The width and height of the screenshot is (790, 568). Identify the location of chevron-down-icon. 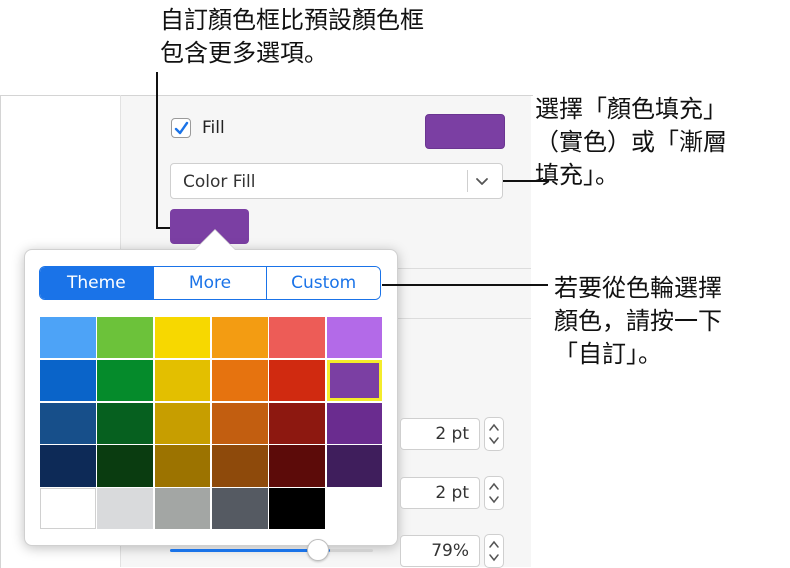
(482, 181).